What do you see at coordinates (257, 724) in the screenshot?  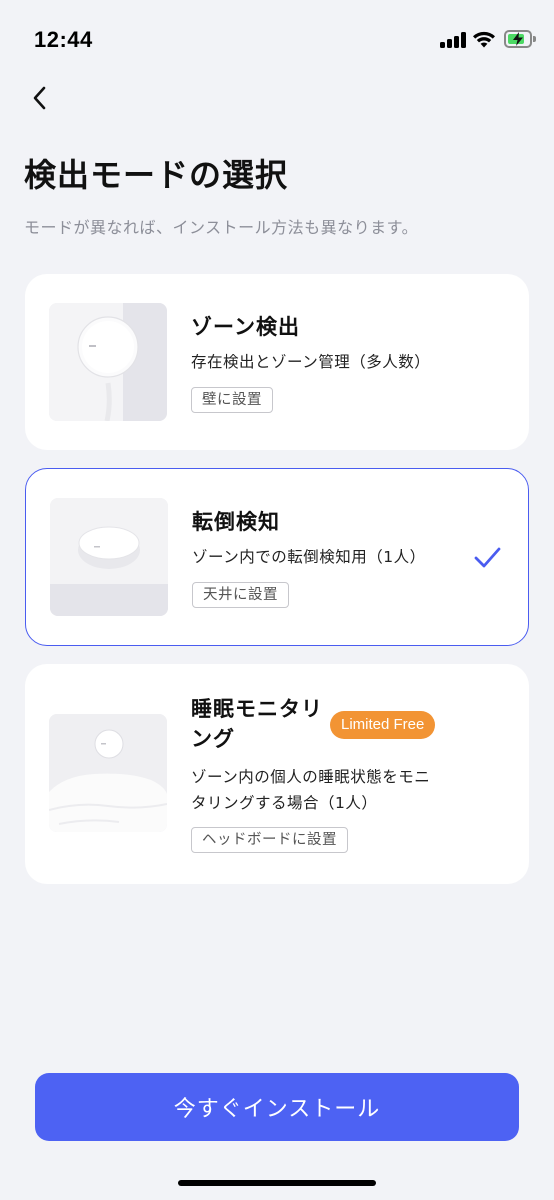 I see `mode-title: 睡眠モニタリ ング` at bounding box center [257, 724].